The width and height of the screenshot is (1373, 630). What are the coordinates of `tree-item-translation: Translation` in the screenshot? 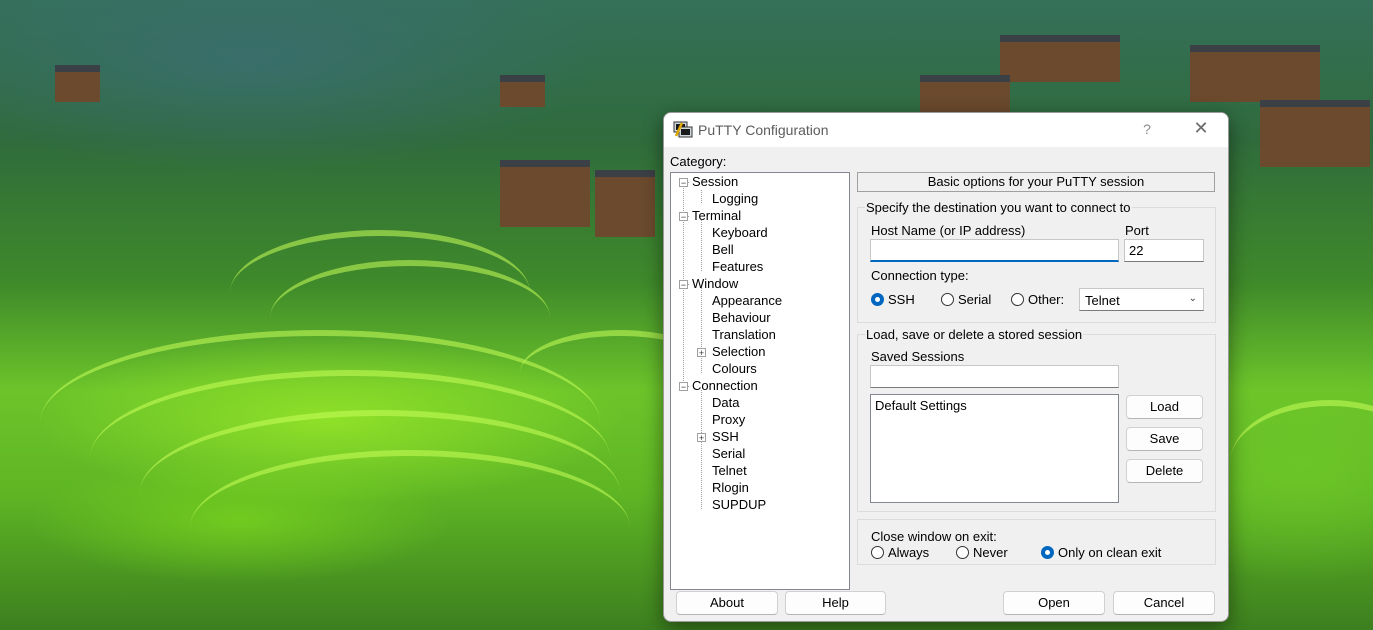 It's located at (744, 335).